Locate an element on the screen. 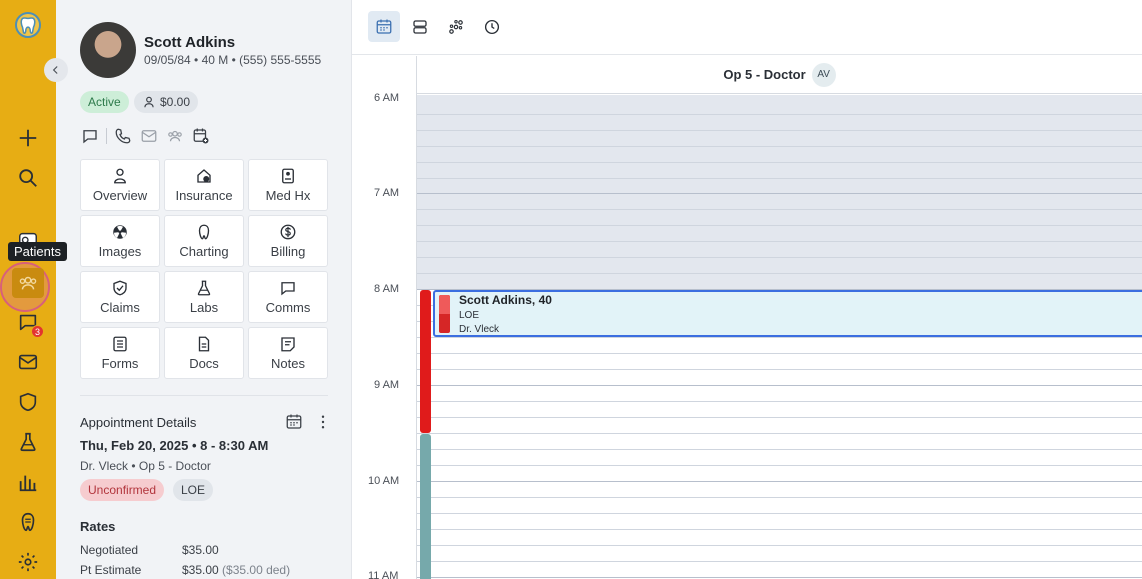  add-appointment-icon is located at coordinates (201, 136).